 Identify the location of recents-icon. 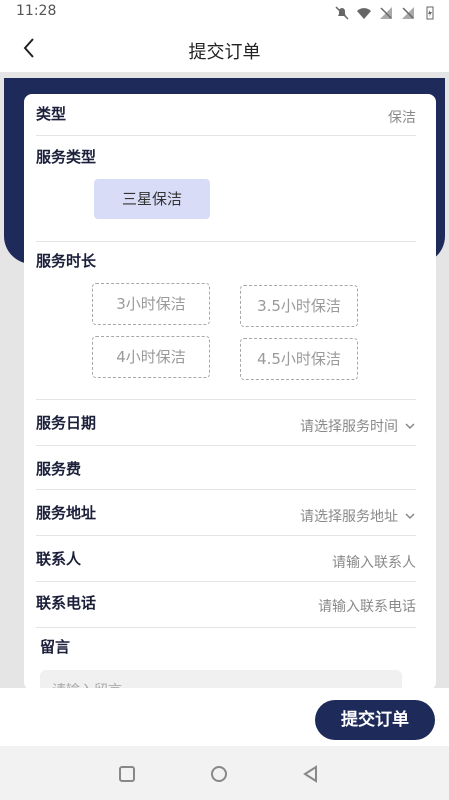
(127, 774).